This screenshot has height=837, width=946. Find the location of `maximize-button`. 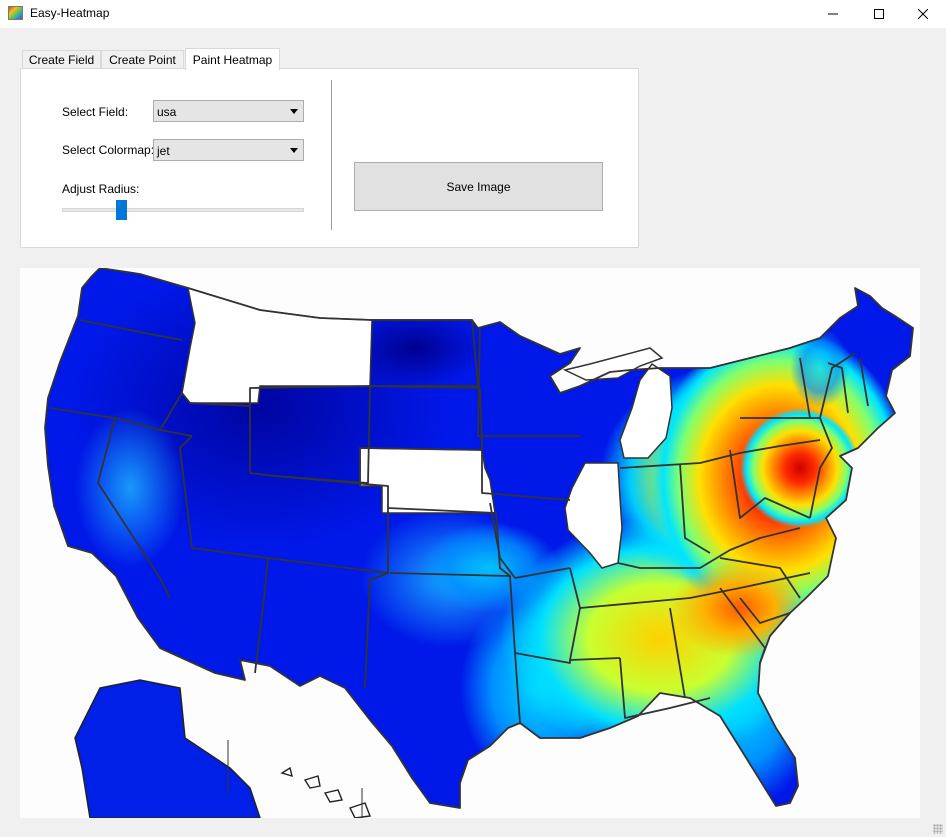

maximize-button is located at coordinates (879, 14).